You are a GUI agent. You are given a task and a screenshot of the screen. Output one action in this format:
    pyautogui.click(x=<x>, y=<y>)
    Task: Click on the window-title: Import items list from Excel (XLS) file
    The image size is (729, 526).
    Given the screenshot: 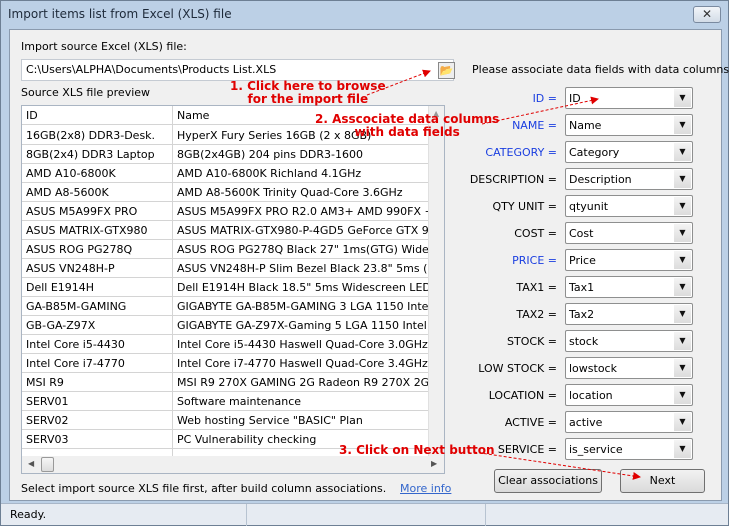 What is the action you would take?
    pyautogui.click(x=120, y=14)
    